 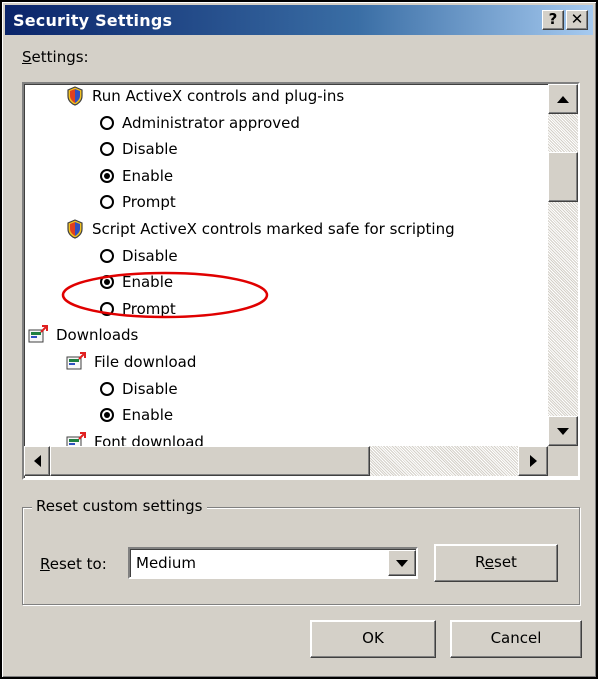 What do you see at coordinates (97, 335) in the screenshot?
I see `tree-item-label: Downloads` at bounding box center [97, 335].